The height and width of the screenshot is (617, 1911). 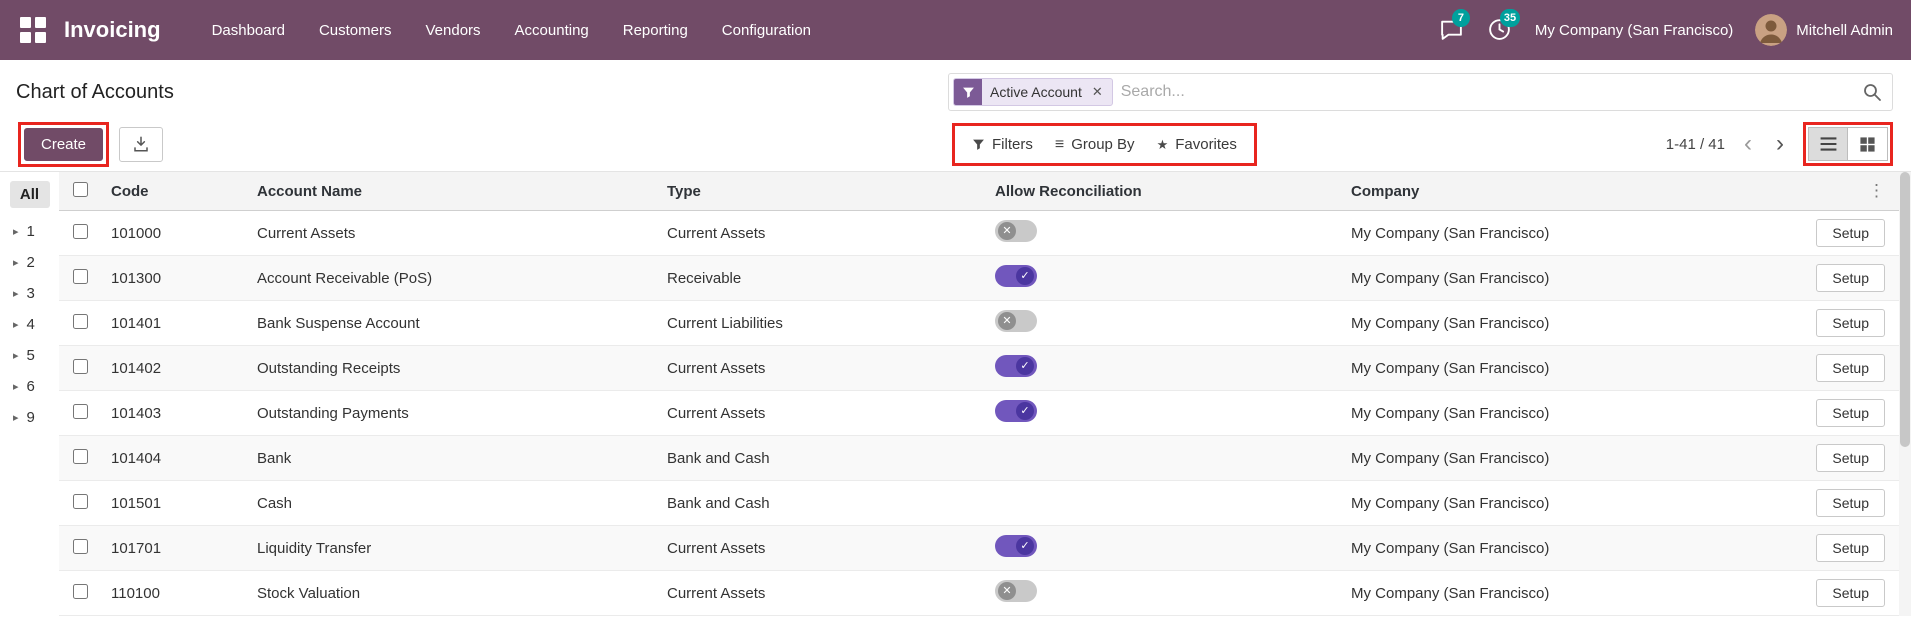 I want to click on navbar-menu-item: Customers, so click(x=355, y=30).